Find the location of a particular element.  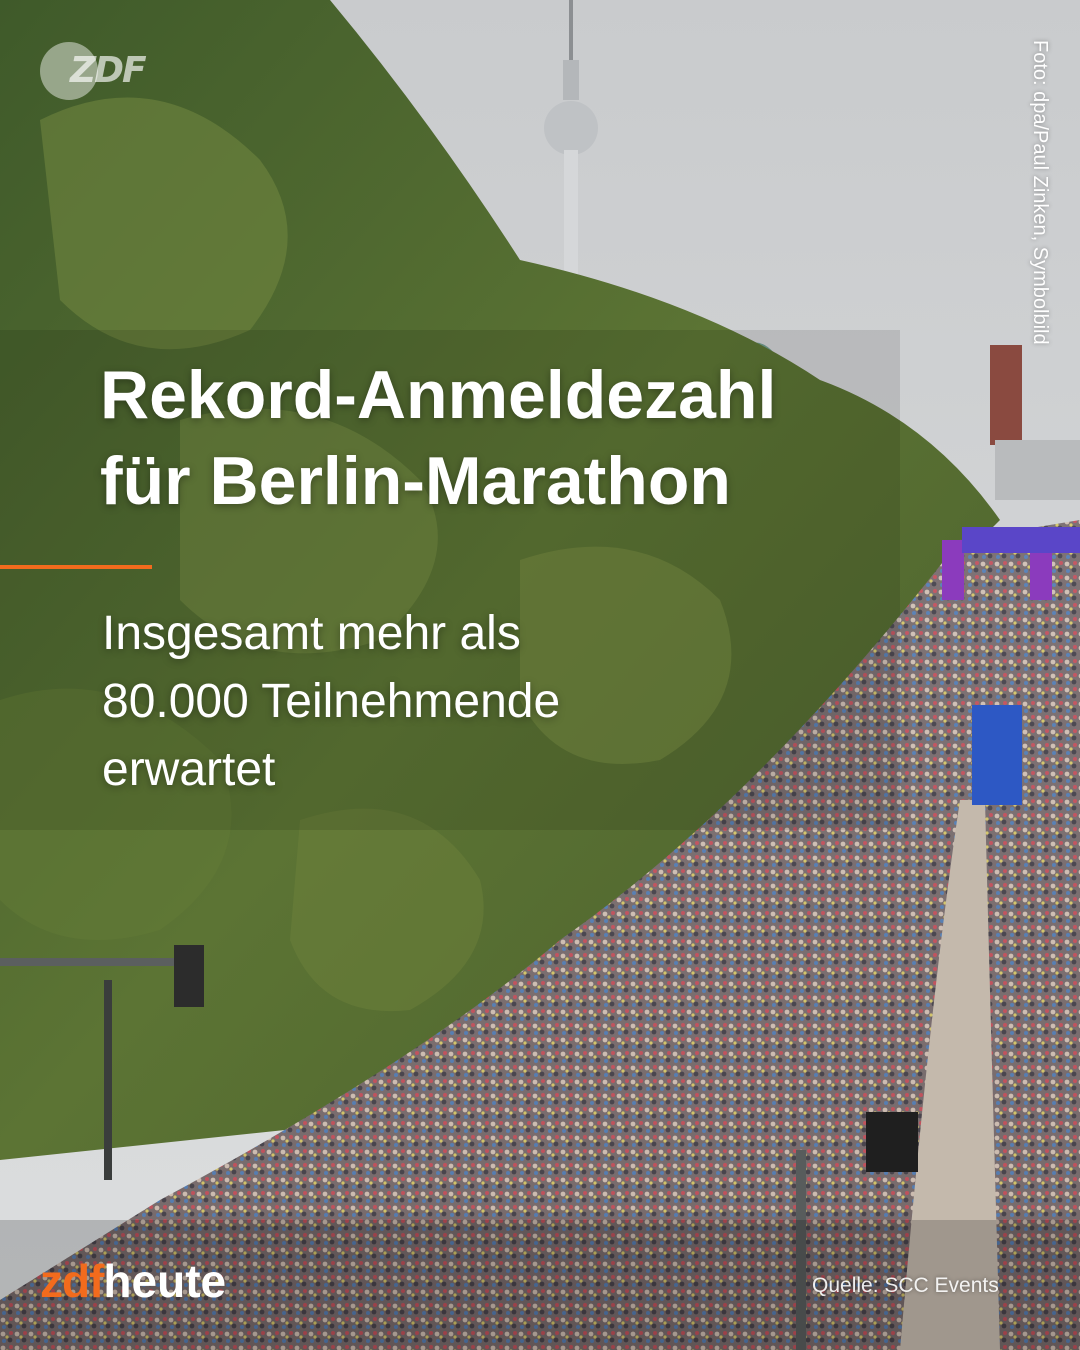

headline-line-2: für Berlin-Marathon is located at coordinates (415, 481).